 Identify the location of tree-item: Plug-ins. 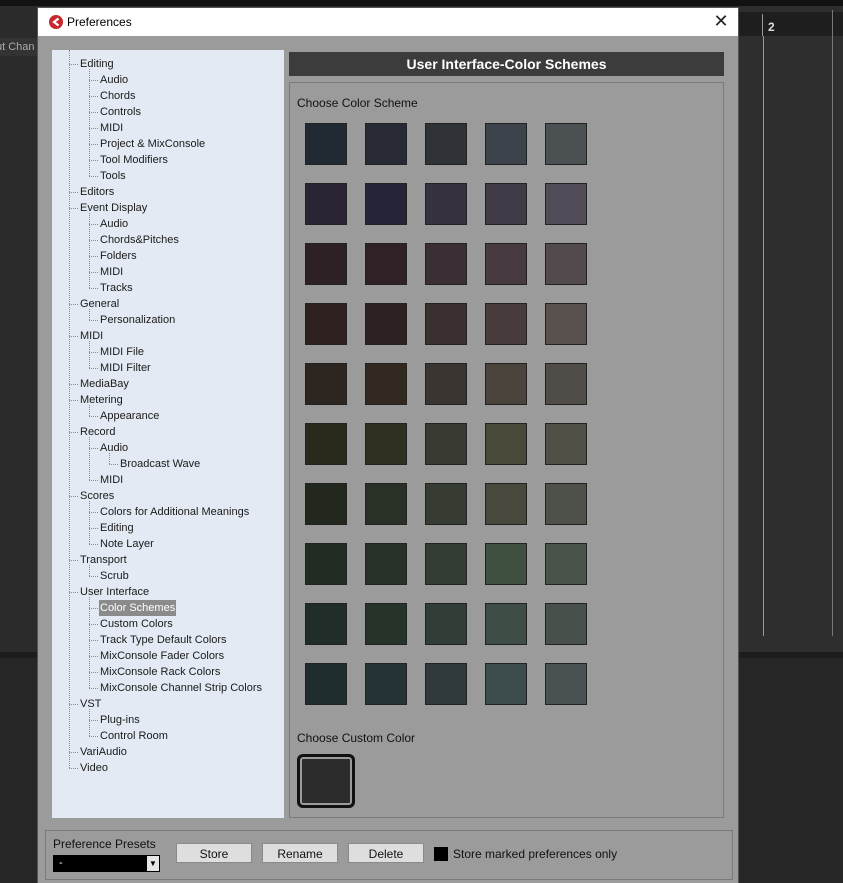
(120, 720).